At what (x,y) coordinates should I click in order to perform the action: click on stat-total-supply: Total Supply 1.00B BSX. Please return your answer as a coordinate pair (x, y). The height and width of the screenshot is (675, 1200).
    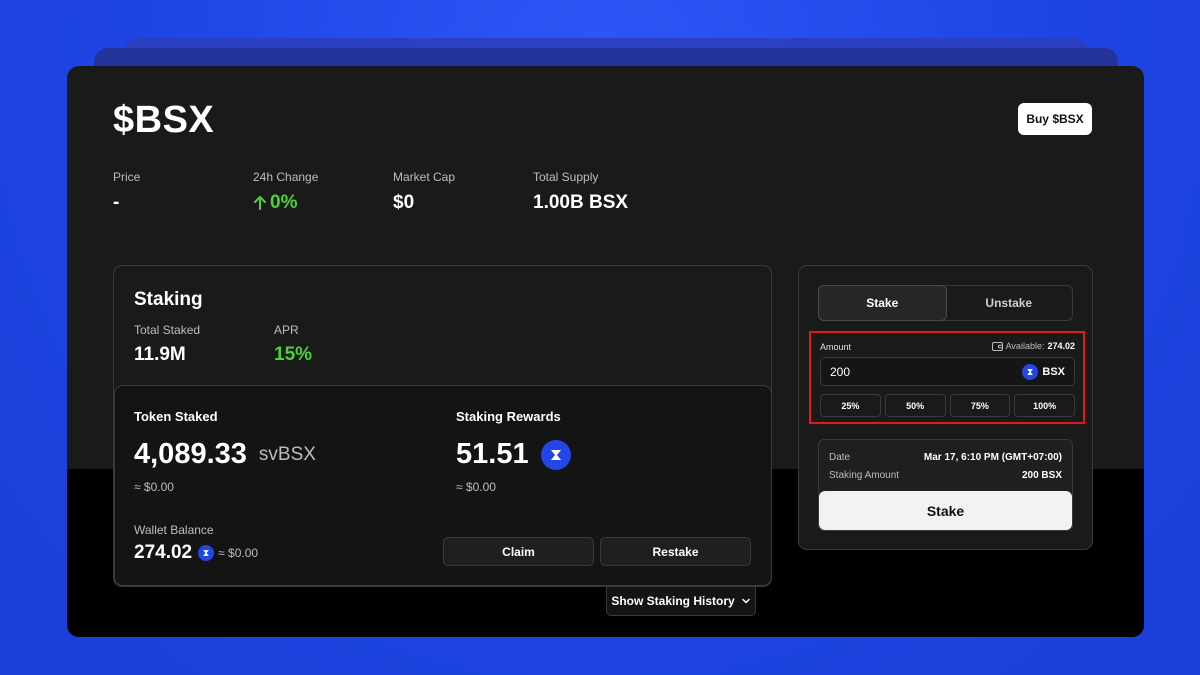
    Looking at the image, I should click on (580, 192).